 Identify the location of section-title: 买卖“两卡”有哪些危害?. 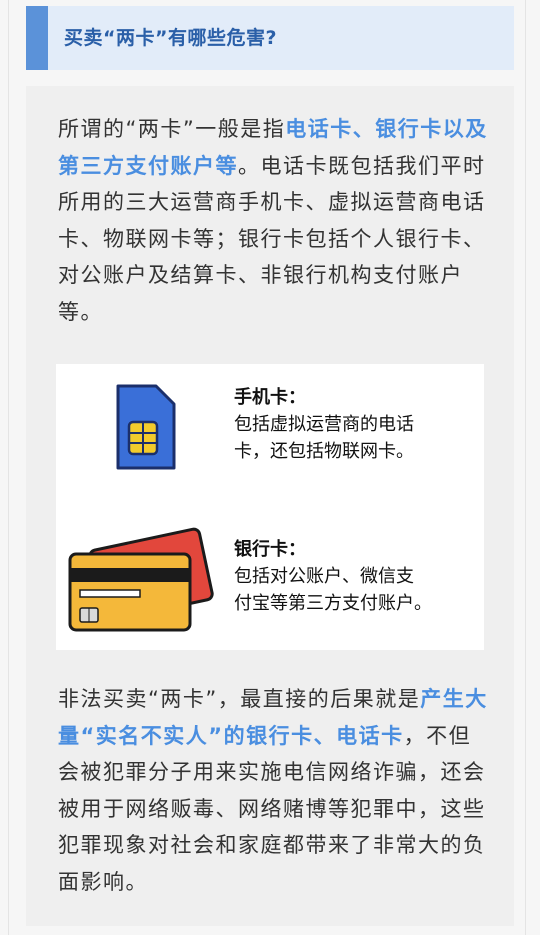
(170, 38).